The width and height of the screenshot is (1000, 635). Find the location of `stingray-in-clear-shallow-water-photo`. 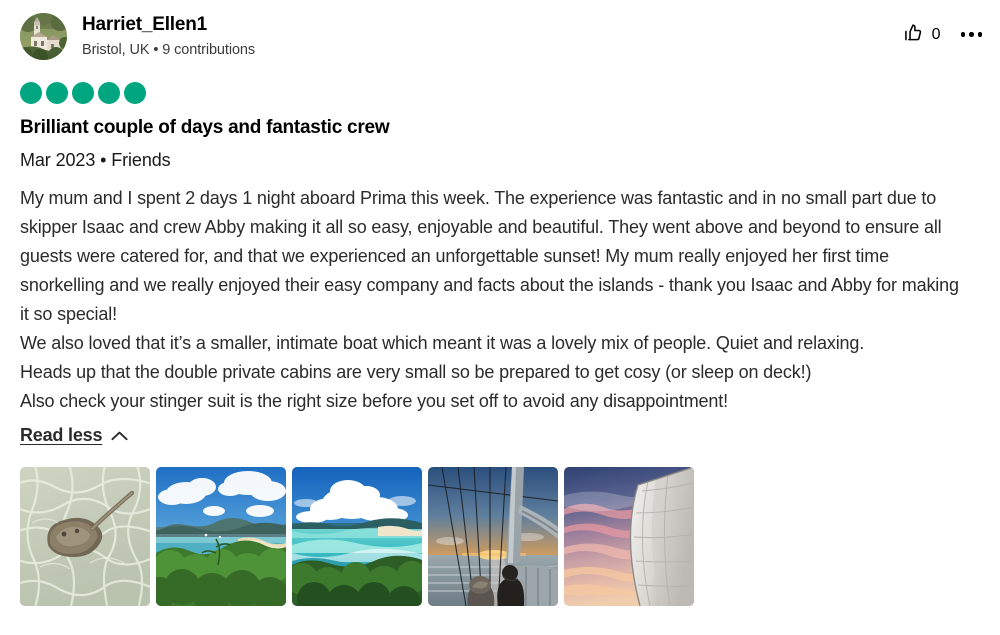

stingray-in-clear-shallow-water-photo is located at coordinates (85, 536).